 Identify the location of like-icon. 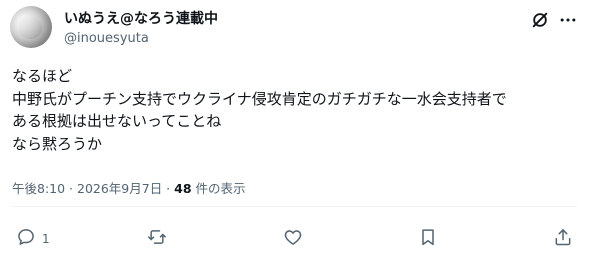
(293, 239).